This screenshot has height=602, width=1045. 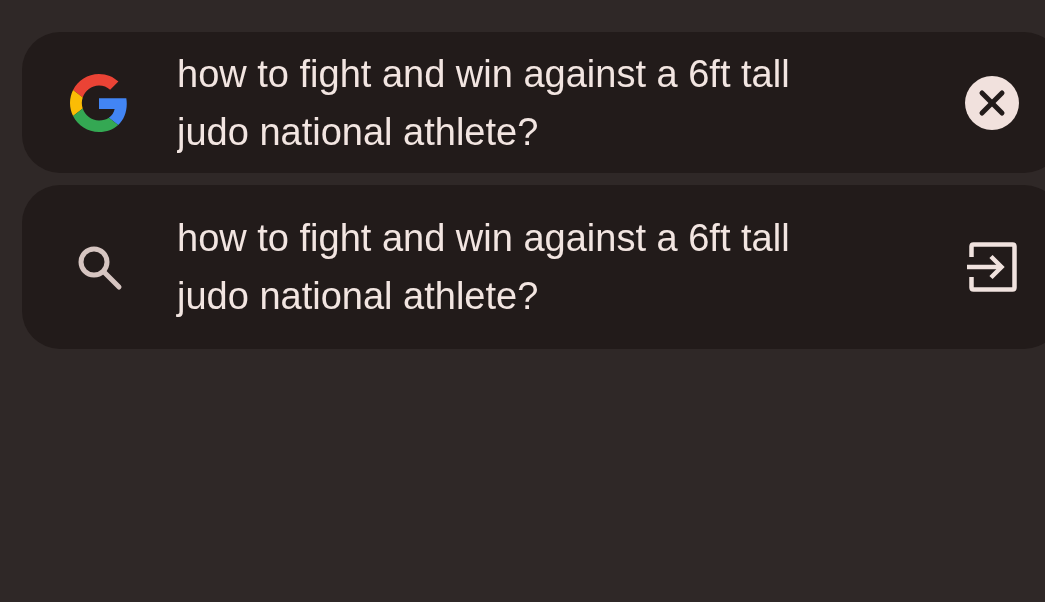 I want to click on insert-query-button, so click(x=992, y=267).